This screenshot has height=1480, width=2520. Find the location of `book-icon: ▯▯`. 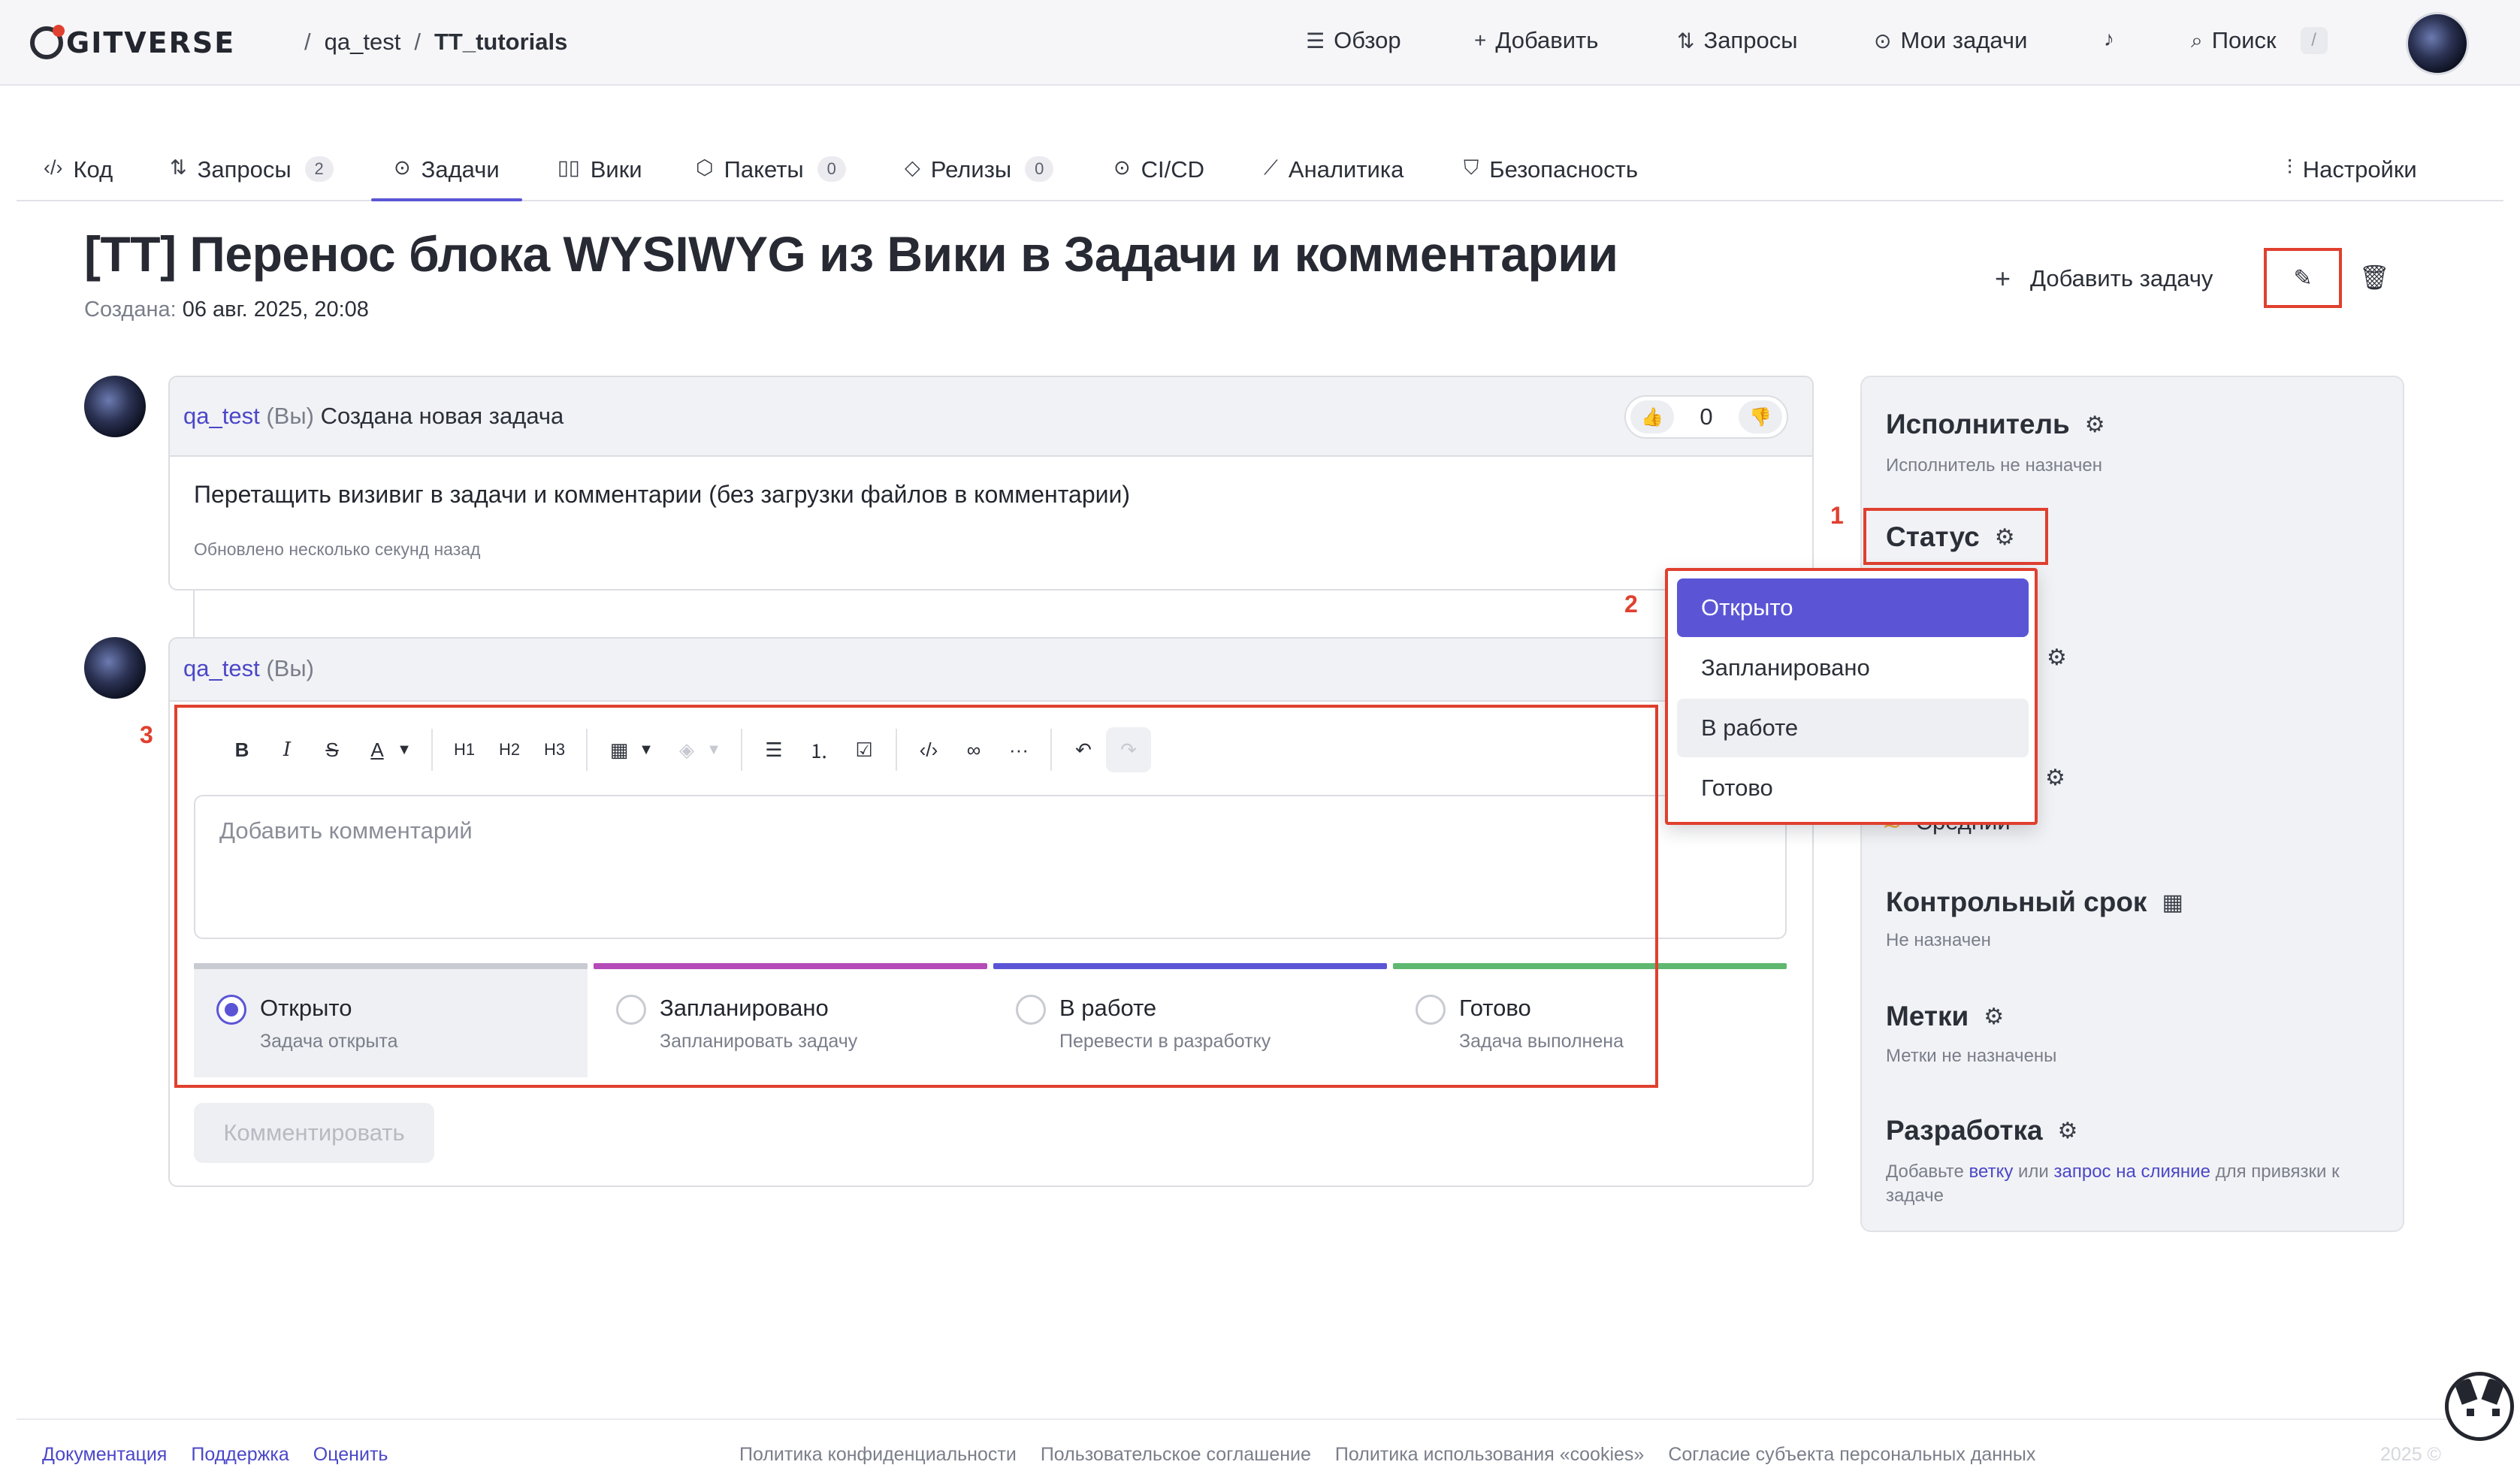

book-icon: ▯▯ is located at coordinates (568, 168).